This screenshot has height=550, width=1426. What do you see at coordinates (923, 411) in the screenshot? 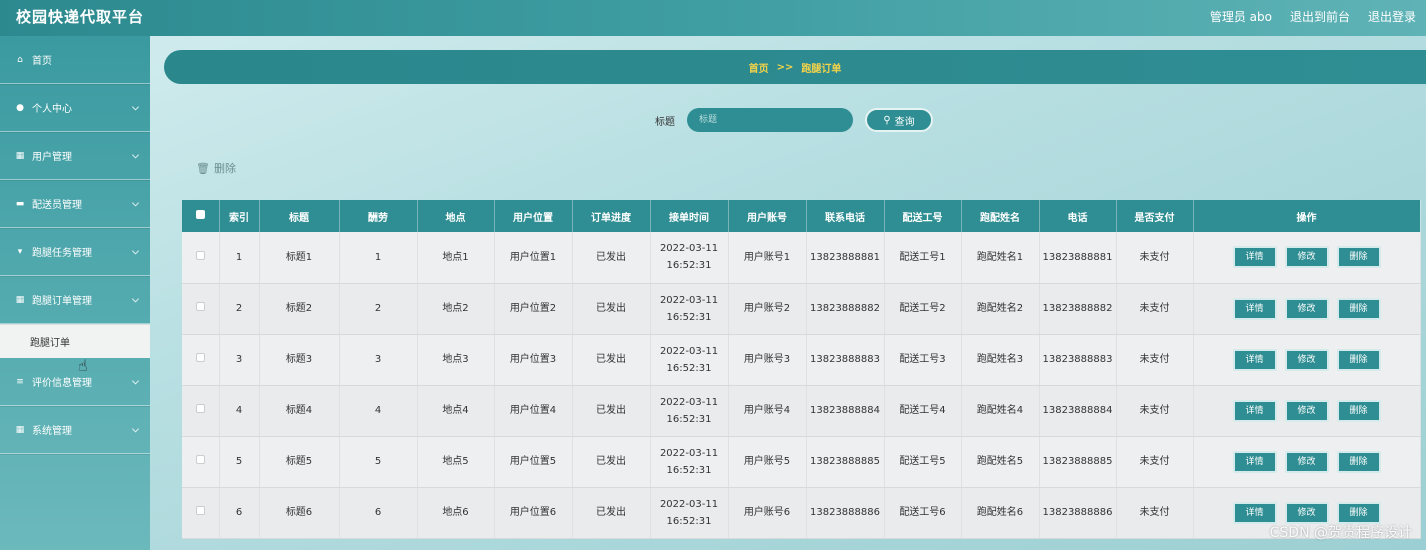
I see `table-cell: 配送工号4` at bounding box center [923, 411].